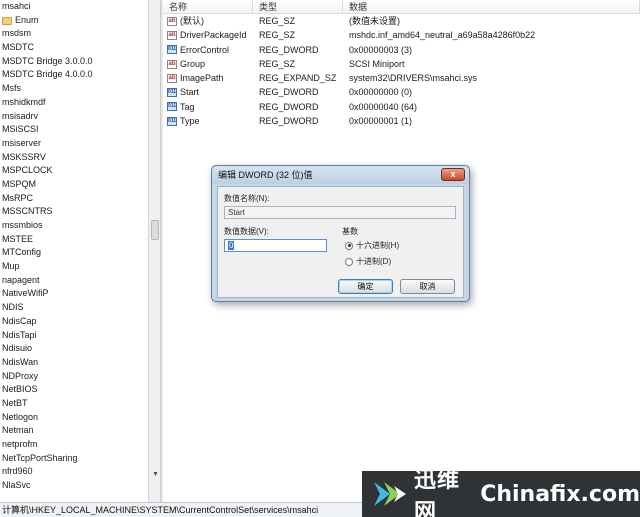 The width and height of the screenshot is (640, 517). I want to click on tree-item-label: MSPCLOCK, so click(27, 170).